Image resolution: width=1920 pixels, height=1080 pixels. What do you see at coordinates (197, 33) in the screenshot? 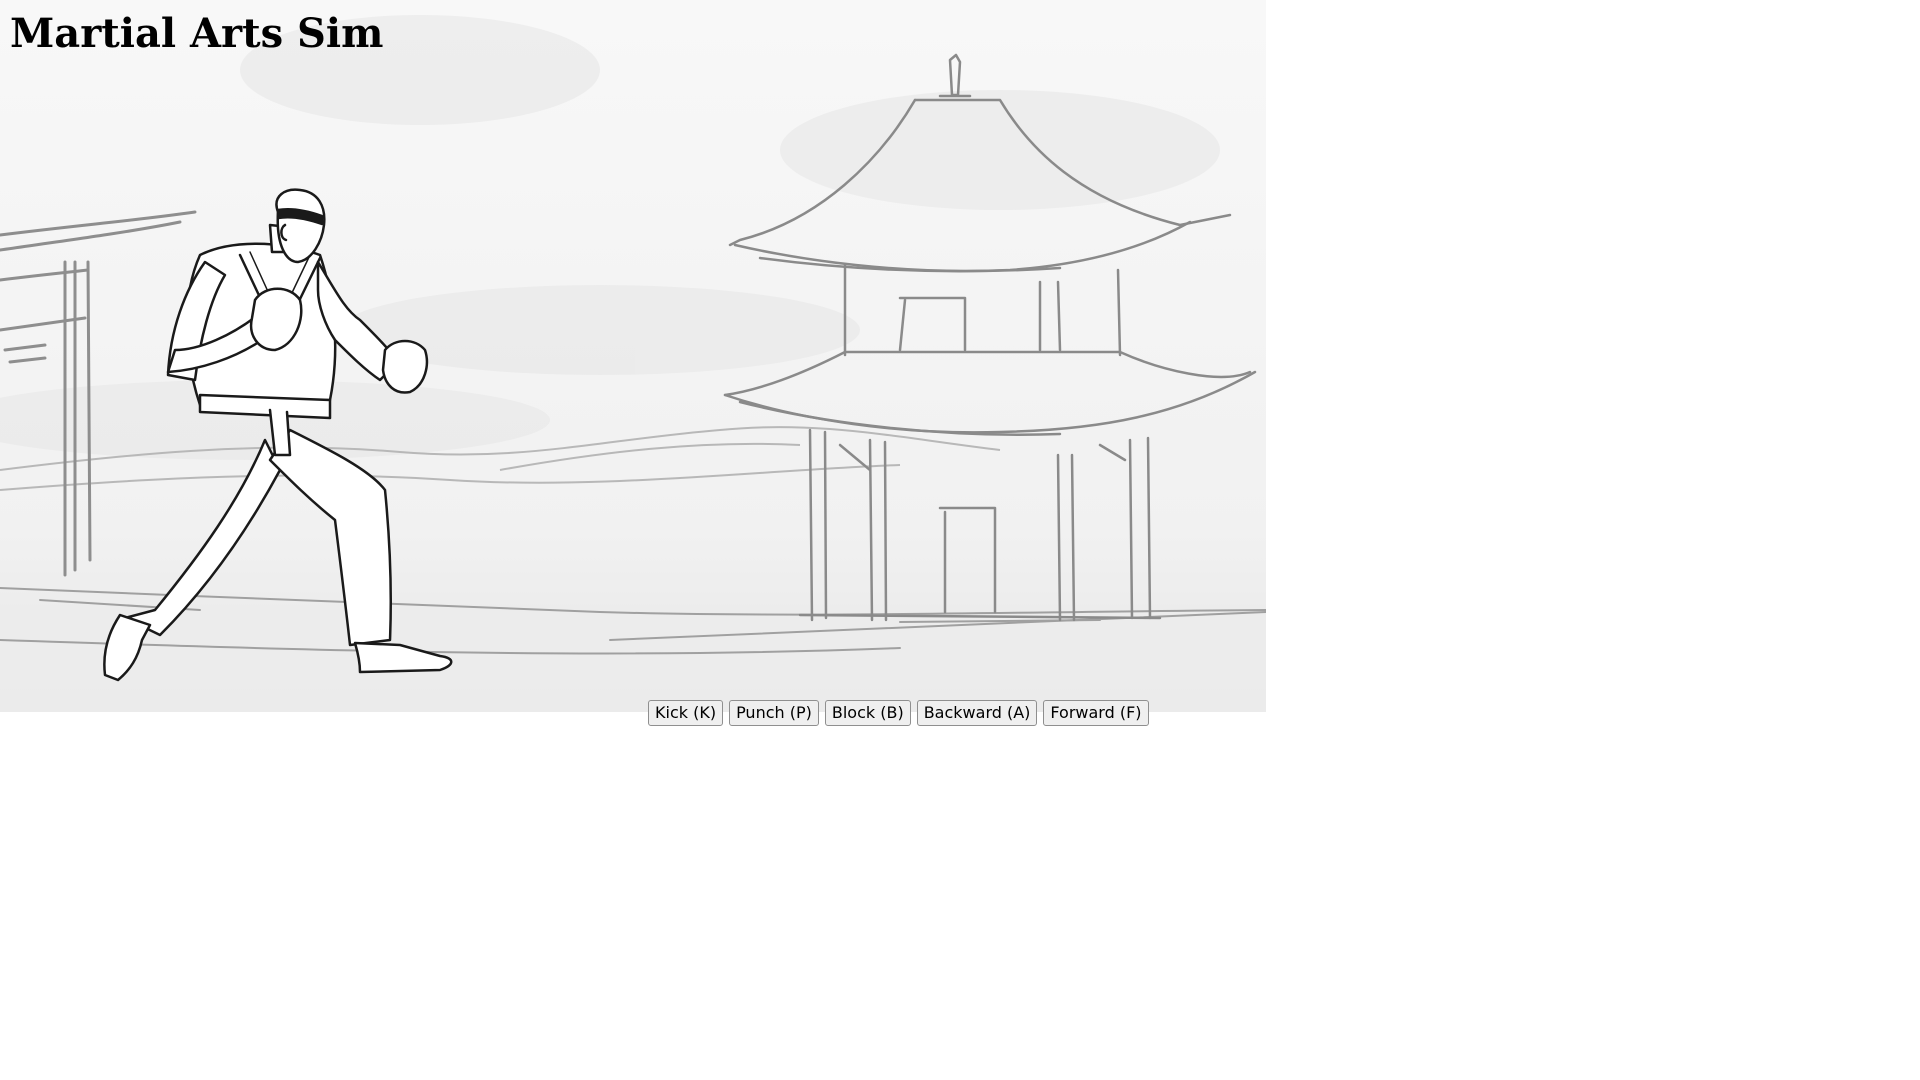
I see `page-title: Martial Arts Sim` at bounding box center [197, 33].